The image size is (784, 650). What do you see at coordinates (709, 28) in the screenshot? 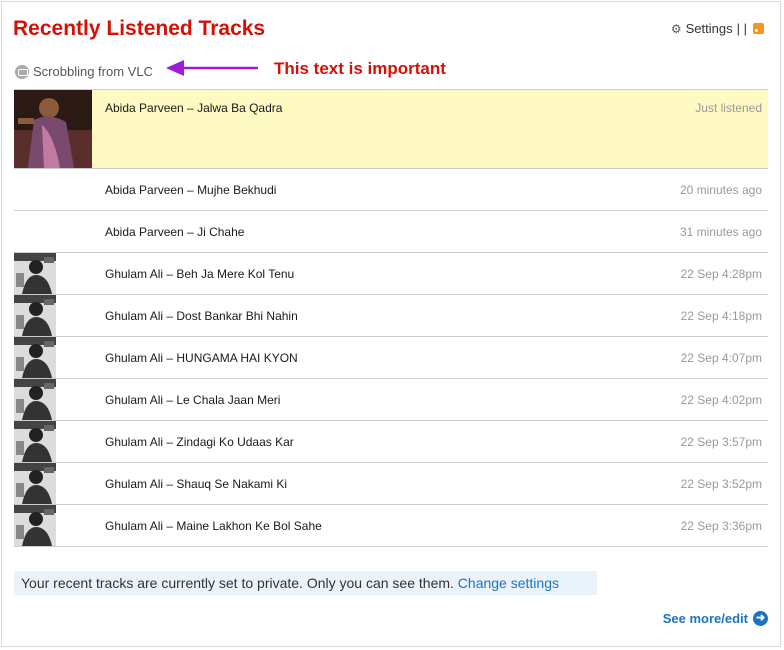
I see `settings-link: Settings` at bounding box center [709, 28].